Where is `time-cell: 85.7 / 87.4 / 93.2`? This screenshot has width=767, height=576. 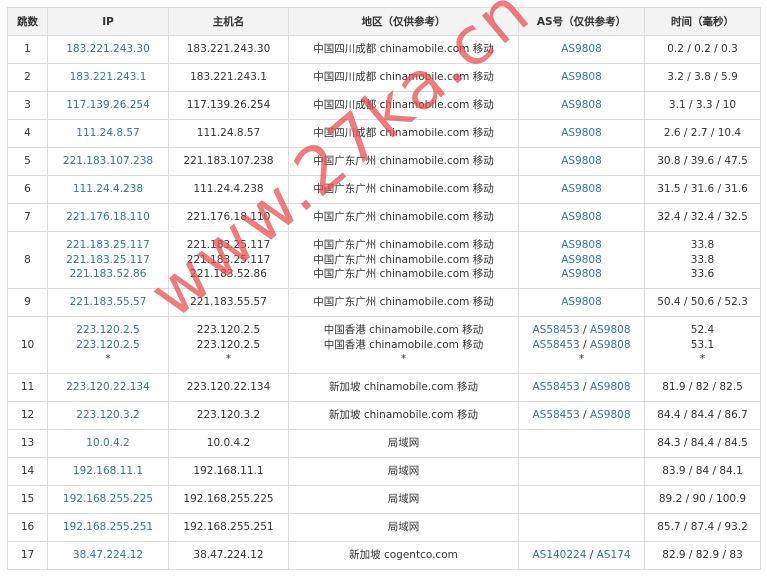
time-cell: 85.7 / 87.4 / 93.2 is located at coordinates (702, 527).